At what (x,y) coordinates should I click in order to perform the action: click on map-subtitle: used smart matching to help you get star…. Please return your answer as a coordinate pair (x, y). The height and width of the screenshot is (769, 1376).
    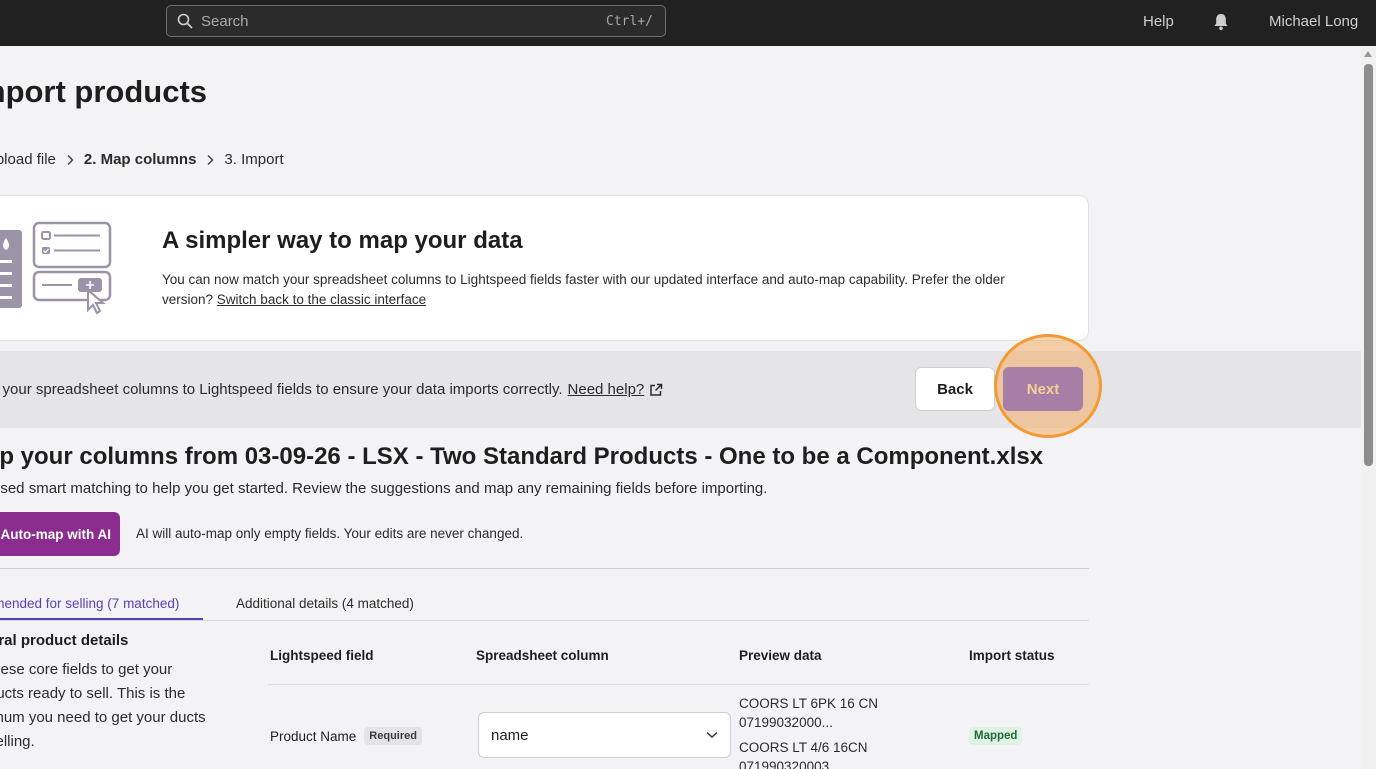
    Looking at the image, I should click on (384, 488).